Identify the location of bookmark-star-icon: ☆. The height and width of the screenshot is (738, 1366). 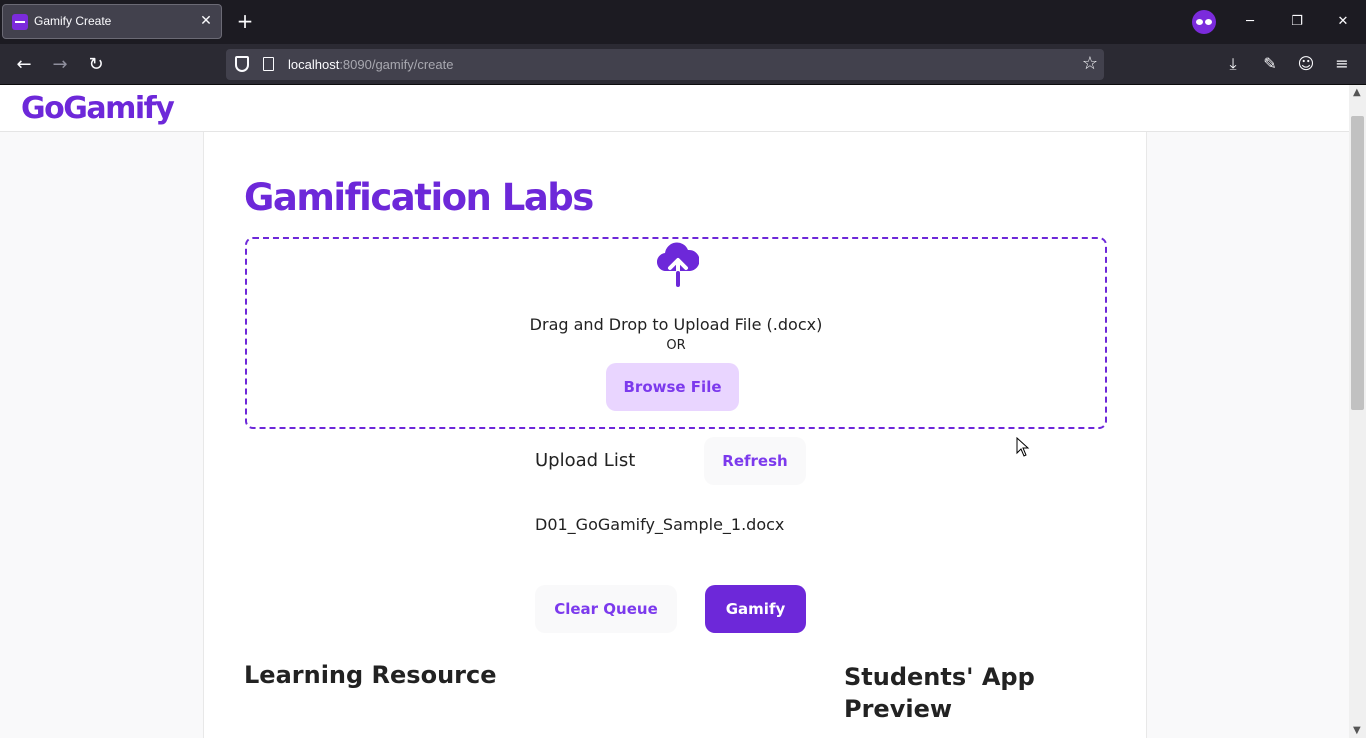
(1090, 63).